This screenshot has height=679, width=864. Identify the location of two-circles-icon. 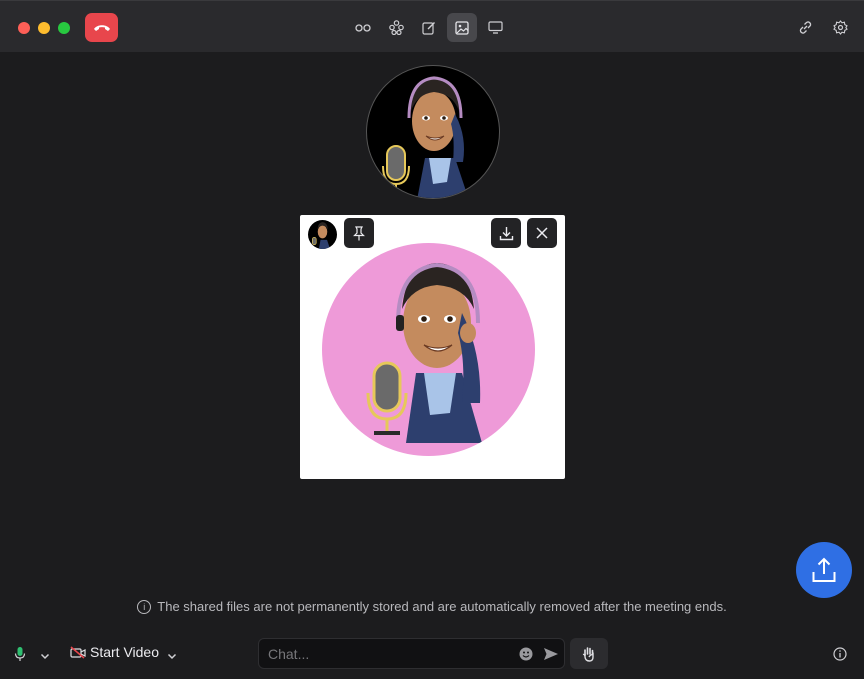
(363, 27).